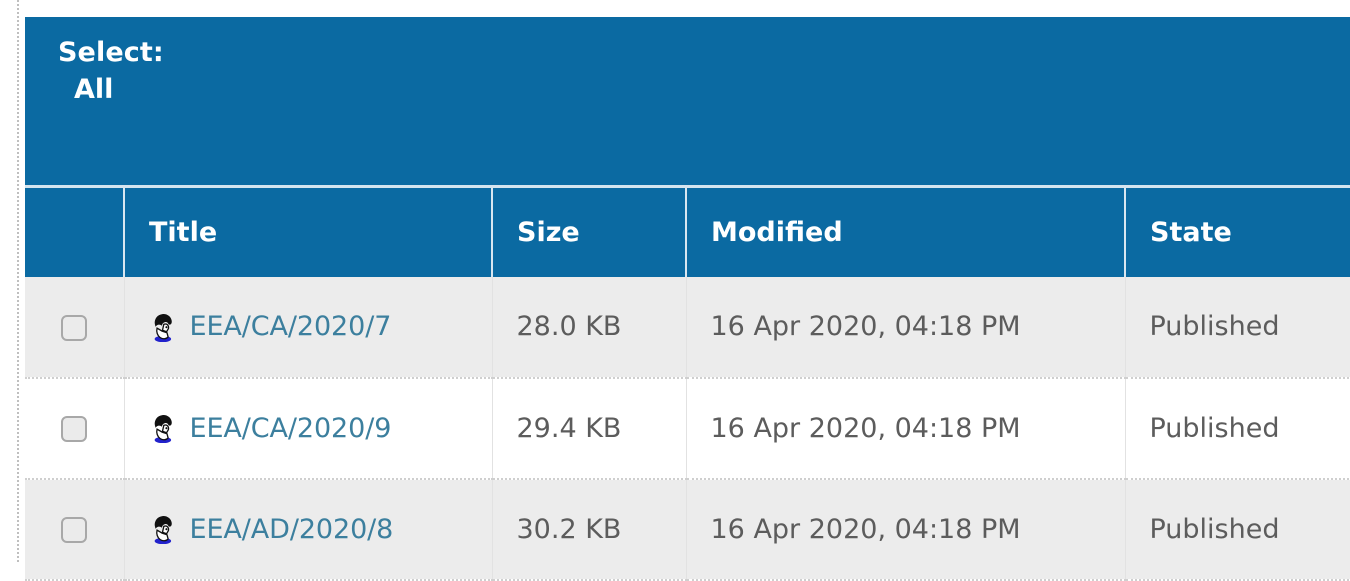 This screenshot has width=1350, height=581. Describe the element at coordinates (93, 89) in the screenshot. I see `select-all-link: All` at that location.